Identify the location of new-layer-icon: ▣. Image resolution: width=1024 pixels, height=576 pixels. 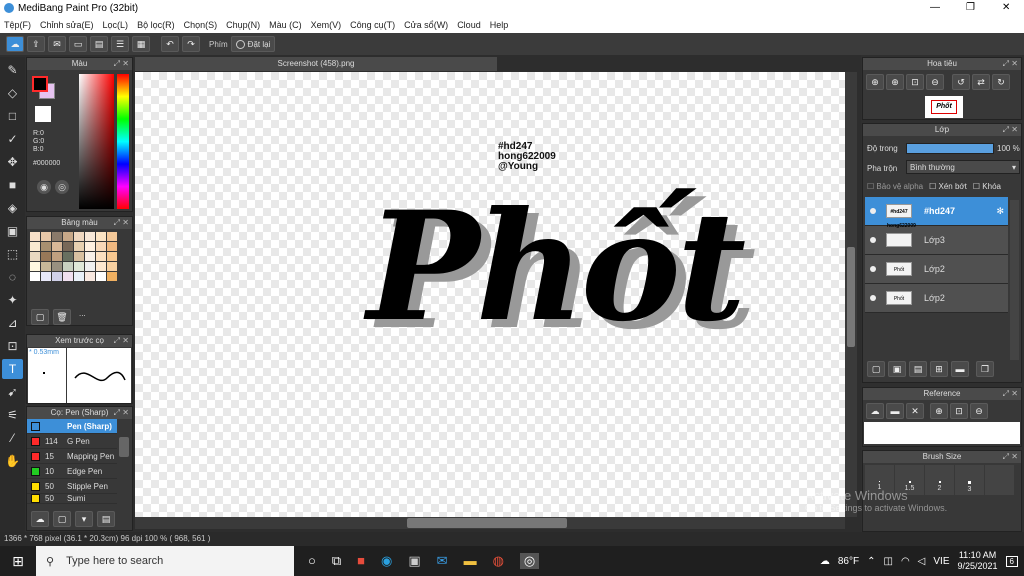
(897, 369).